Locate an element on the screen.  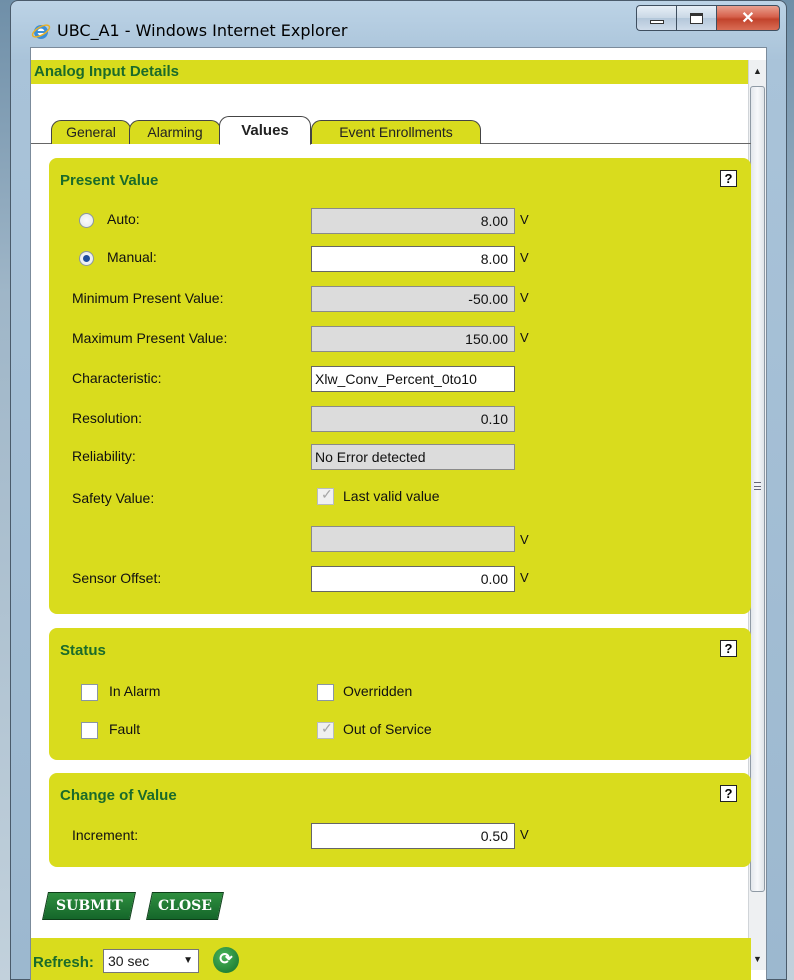
minimize-icon is located at coordinates (656, 22).